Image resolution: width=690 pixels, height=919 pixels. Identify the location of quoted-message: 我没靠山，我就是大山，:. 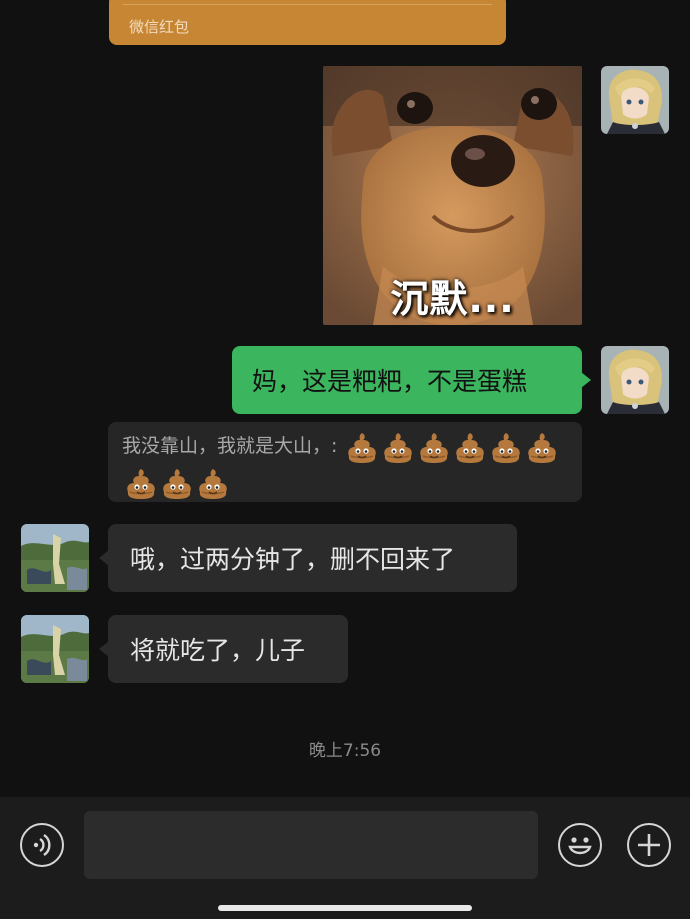
(345, 462).